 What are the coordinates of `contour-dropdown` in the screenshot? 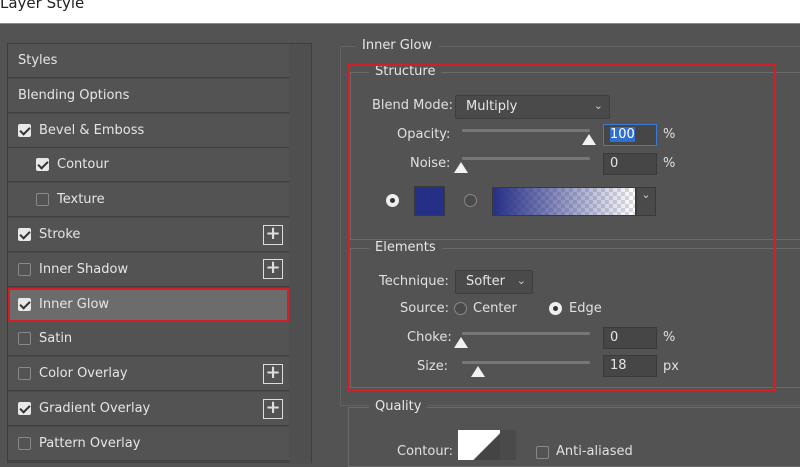 It's located at (508, 445).